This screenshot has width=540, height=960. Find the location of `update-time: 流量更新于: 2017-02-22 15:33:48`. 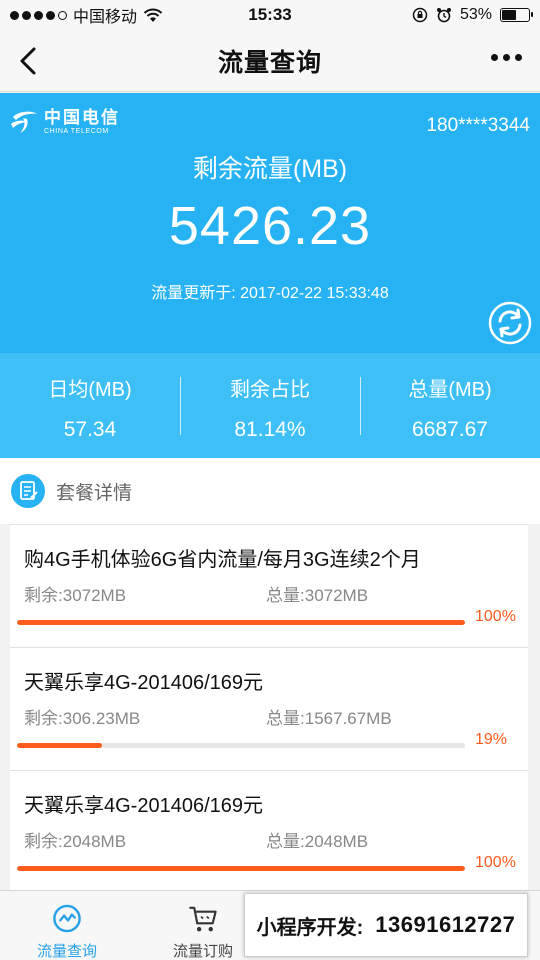

update-time: 流量更新于: 2017-02-22 15:33:48 is located at coordinates (270, 291).